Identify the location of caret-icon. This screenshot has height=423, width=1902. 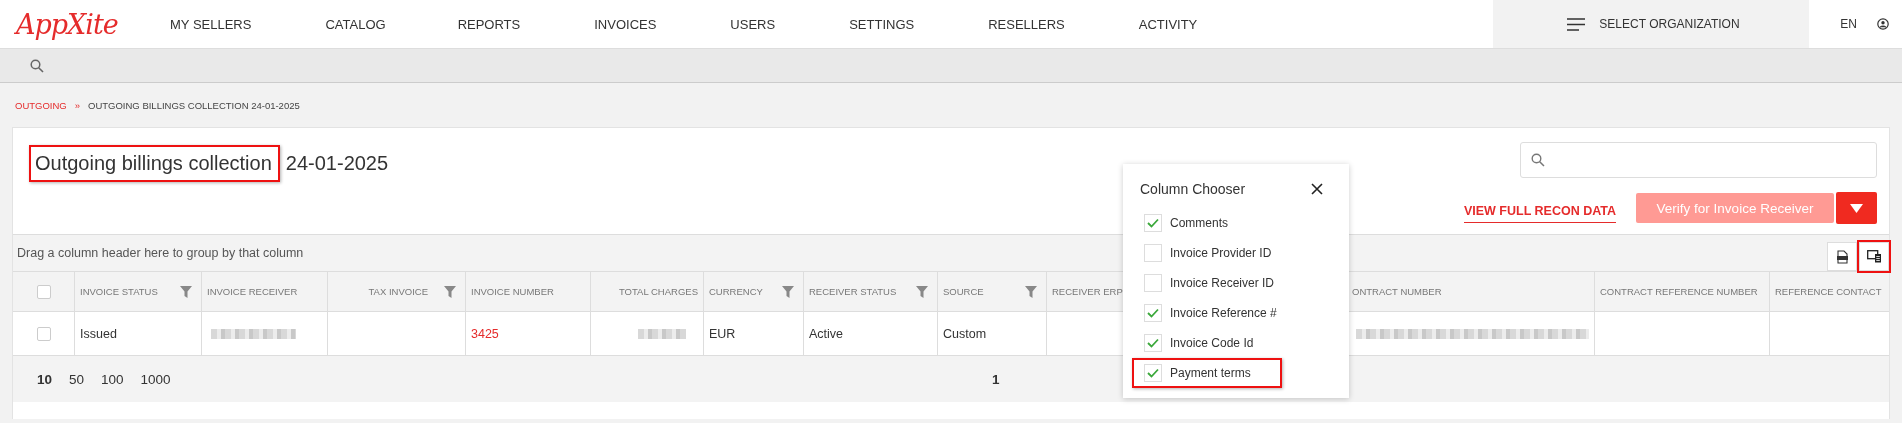
(1856, 208).